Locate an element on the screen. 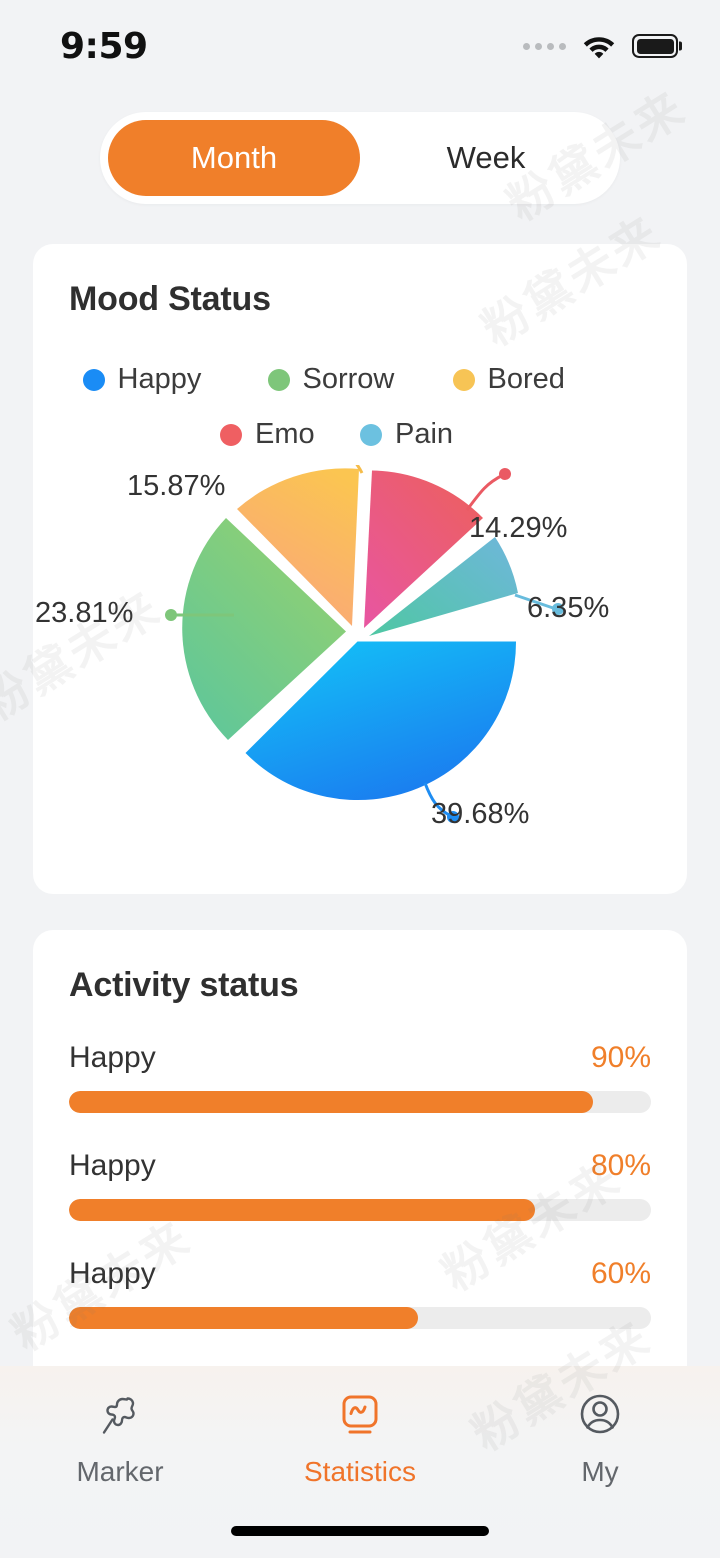 This screenshot has width=720, height=1558. status-time: 9:59 is located at coordinates (104, 46).